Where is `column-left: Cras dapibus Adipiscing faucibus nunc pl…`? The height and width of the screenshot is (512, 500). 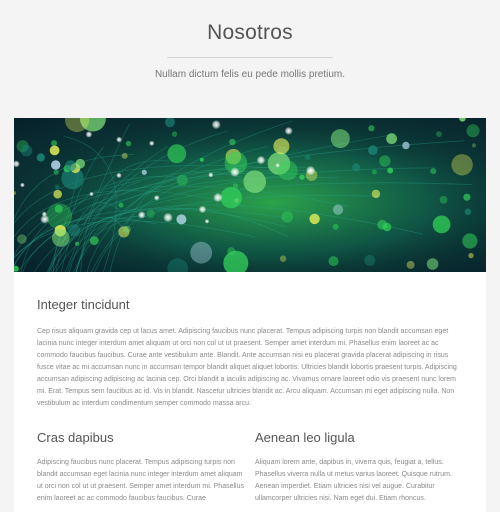 column-left: Cras dapibus Adipiscing faucibus nunc pl… is located at coordinates (140, 467).